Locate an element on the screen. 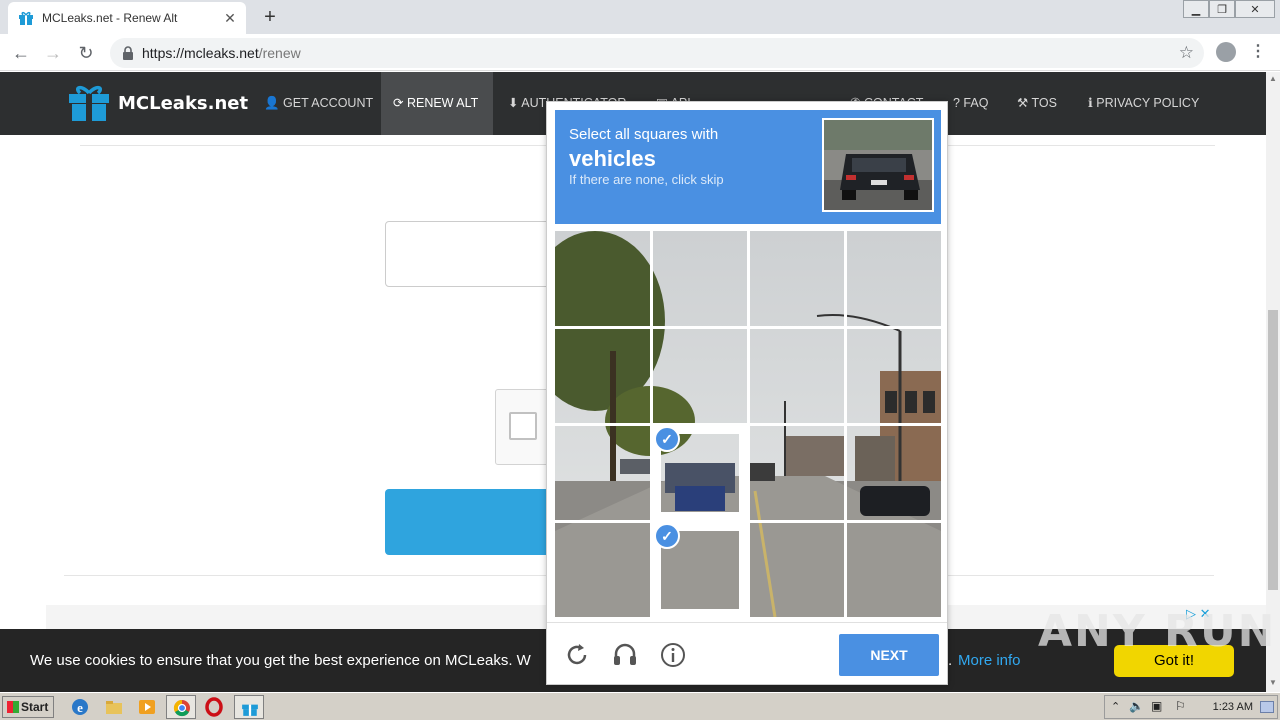 The height and width of the screenshot is (720, 1280). gift-logo-icon is located at coordinates (89, 103).